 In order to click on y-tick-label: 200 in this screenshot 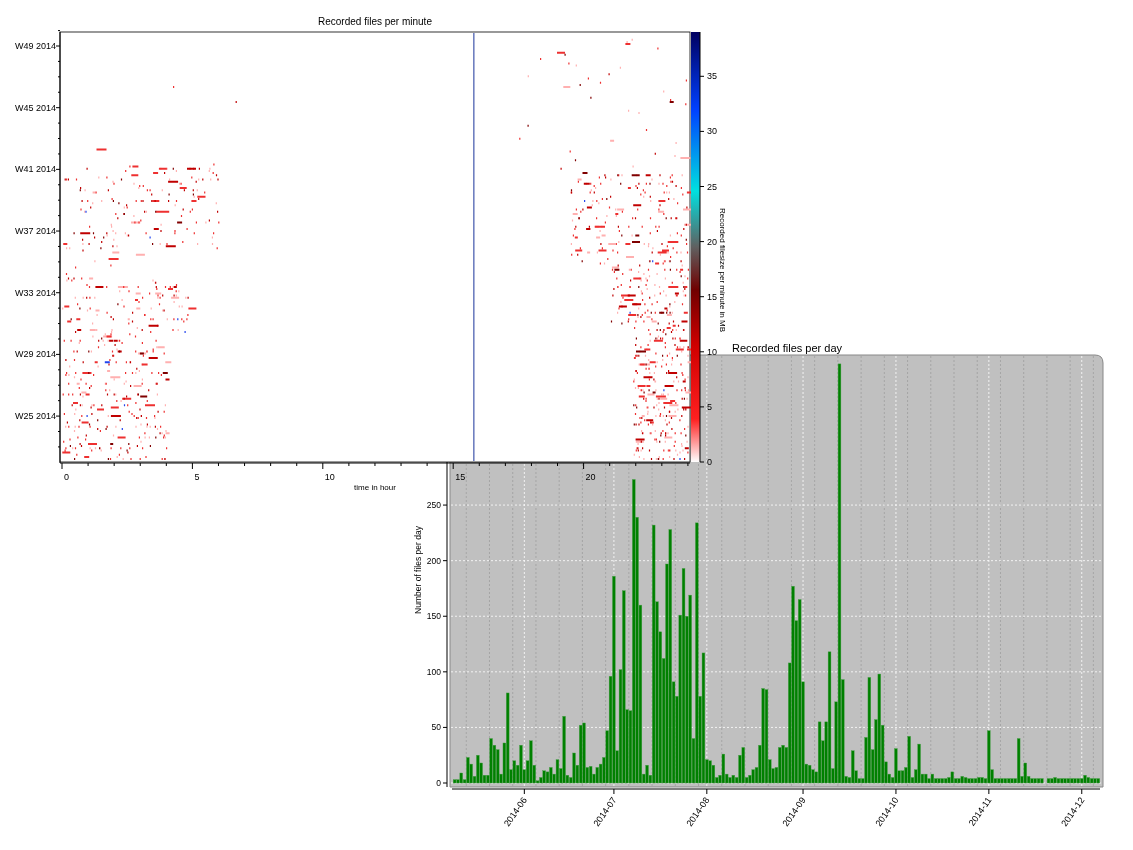, I will do `click(433, 560)`.